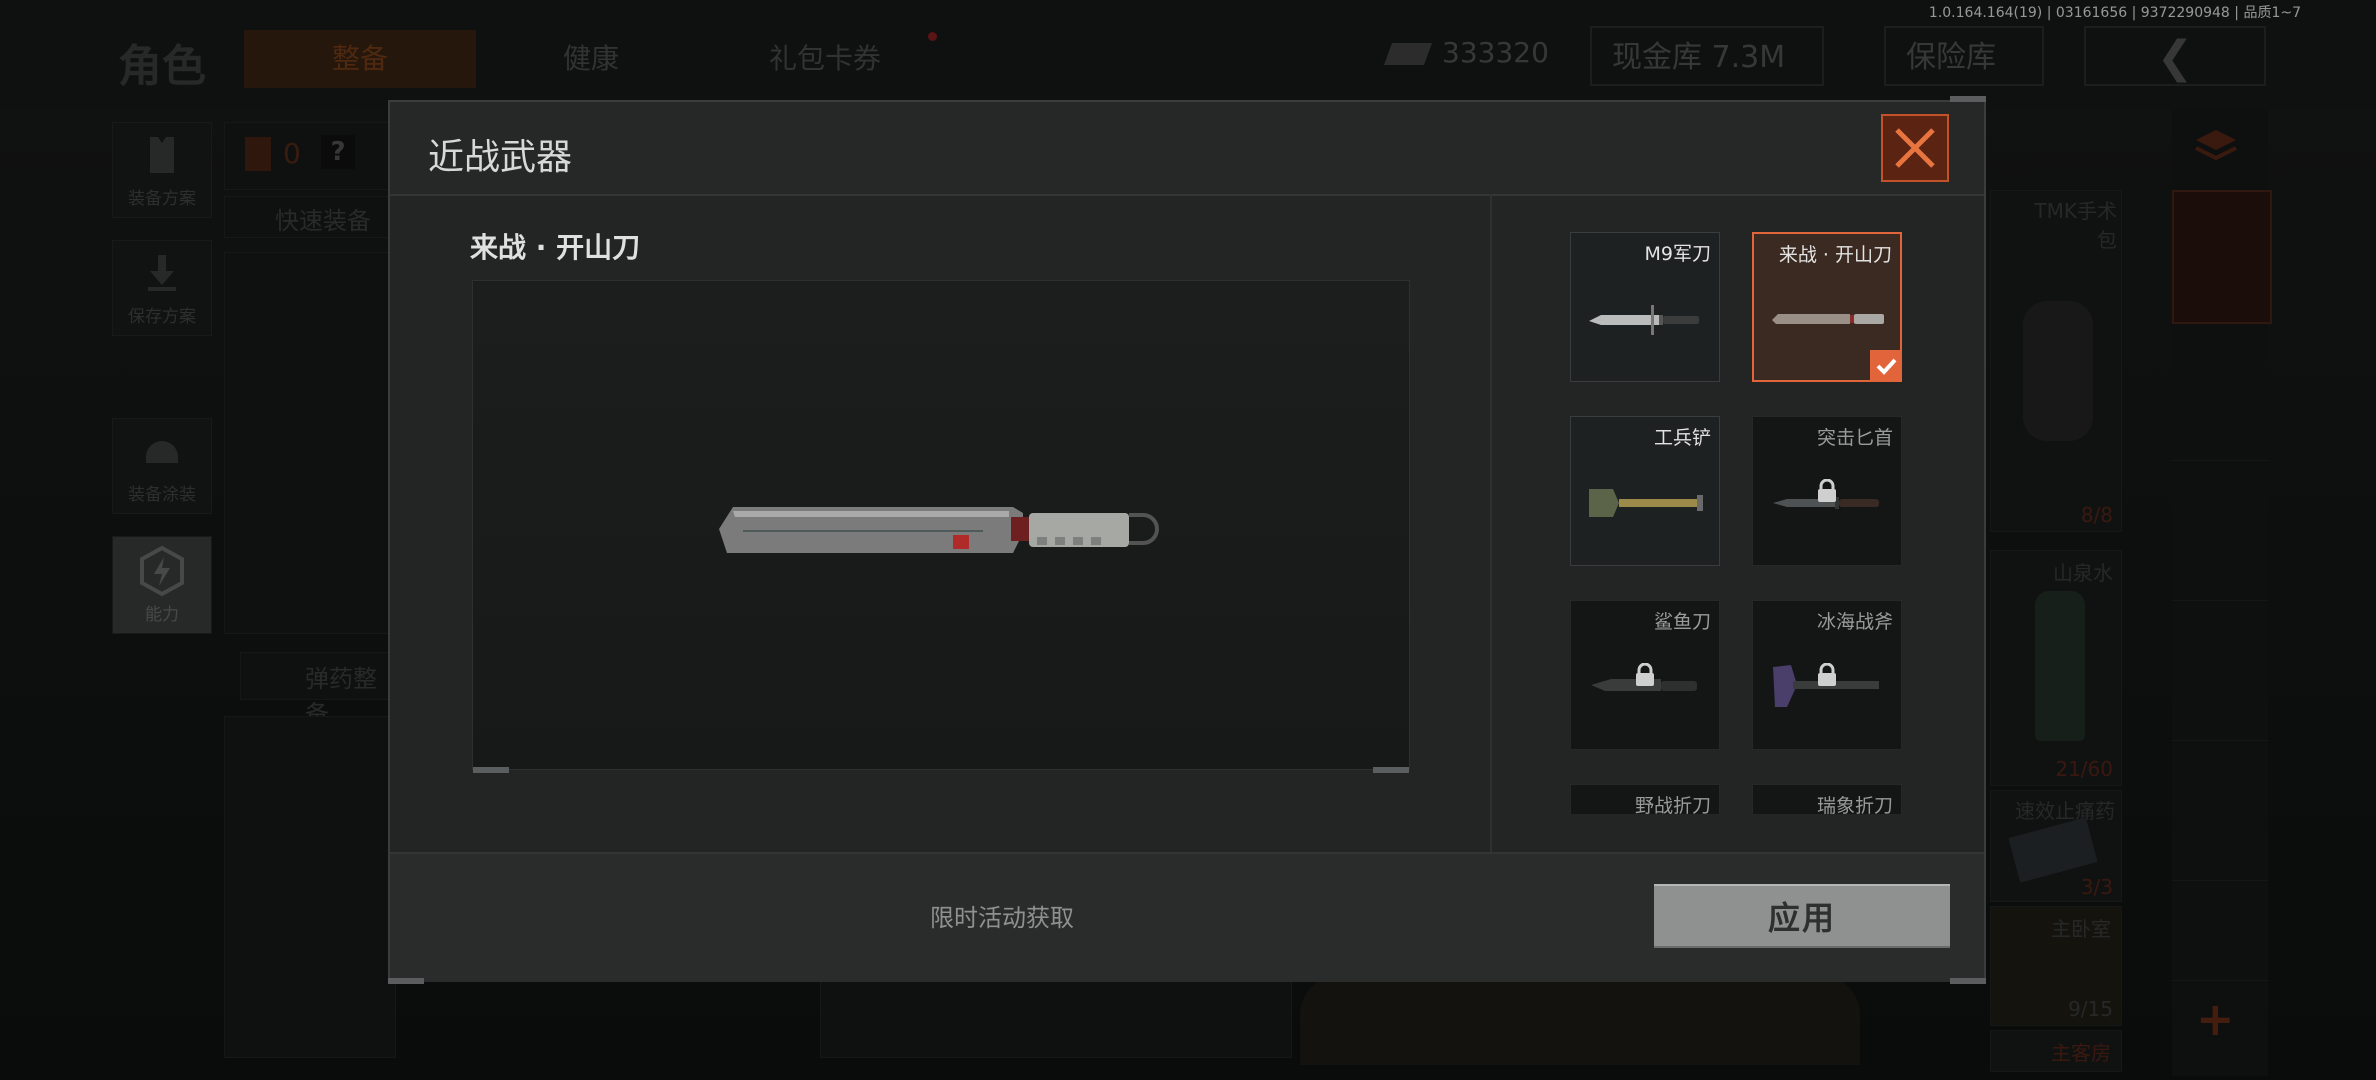 The image size is (2376, 1080). What do you see at coordinates (1672, 804) in the screenshot?
I see `weapon-name: 野战折刀` at bounding box center [1672, 804].